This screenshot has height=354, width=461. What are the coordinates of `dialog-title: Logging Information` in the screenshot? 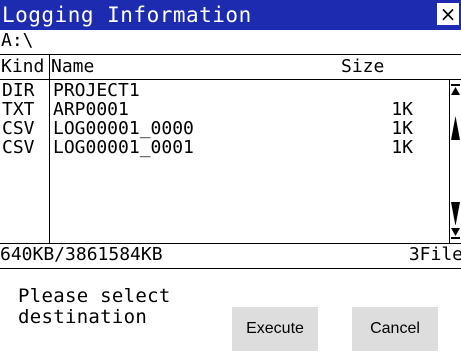 It's located at (127, 15).